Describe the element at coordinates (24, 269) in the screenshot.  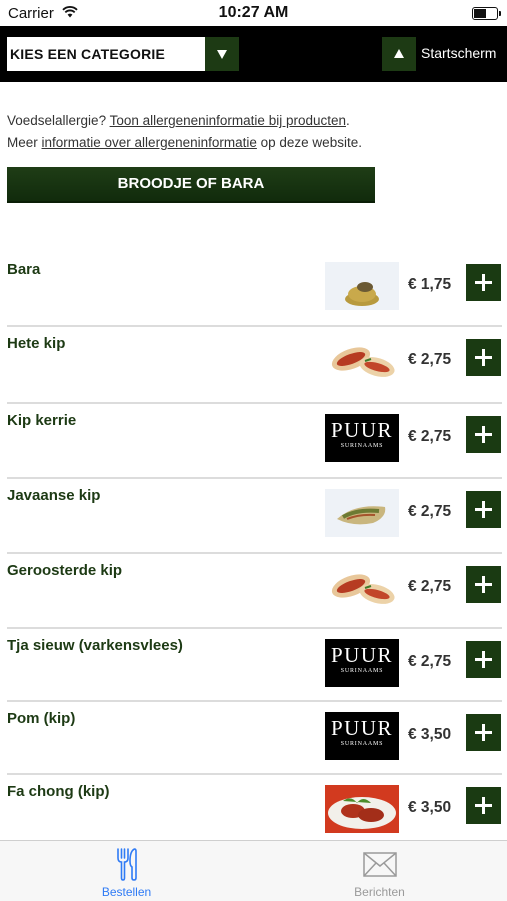
I see `product-name: Bara` at that location.